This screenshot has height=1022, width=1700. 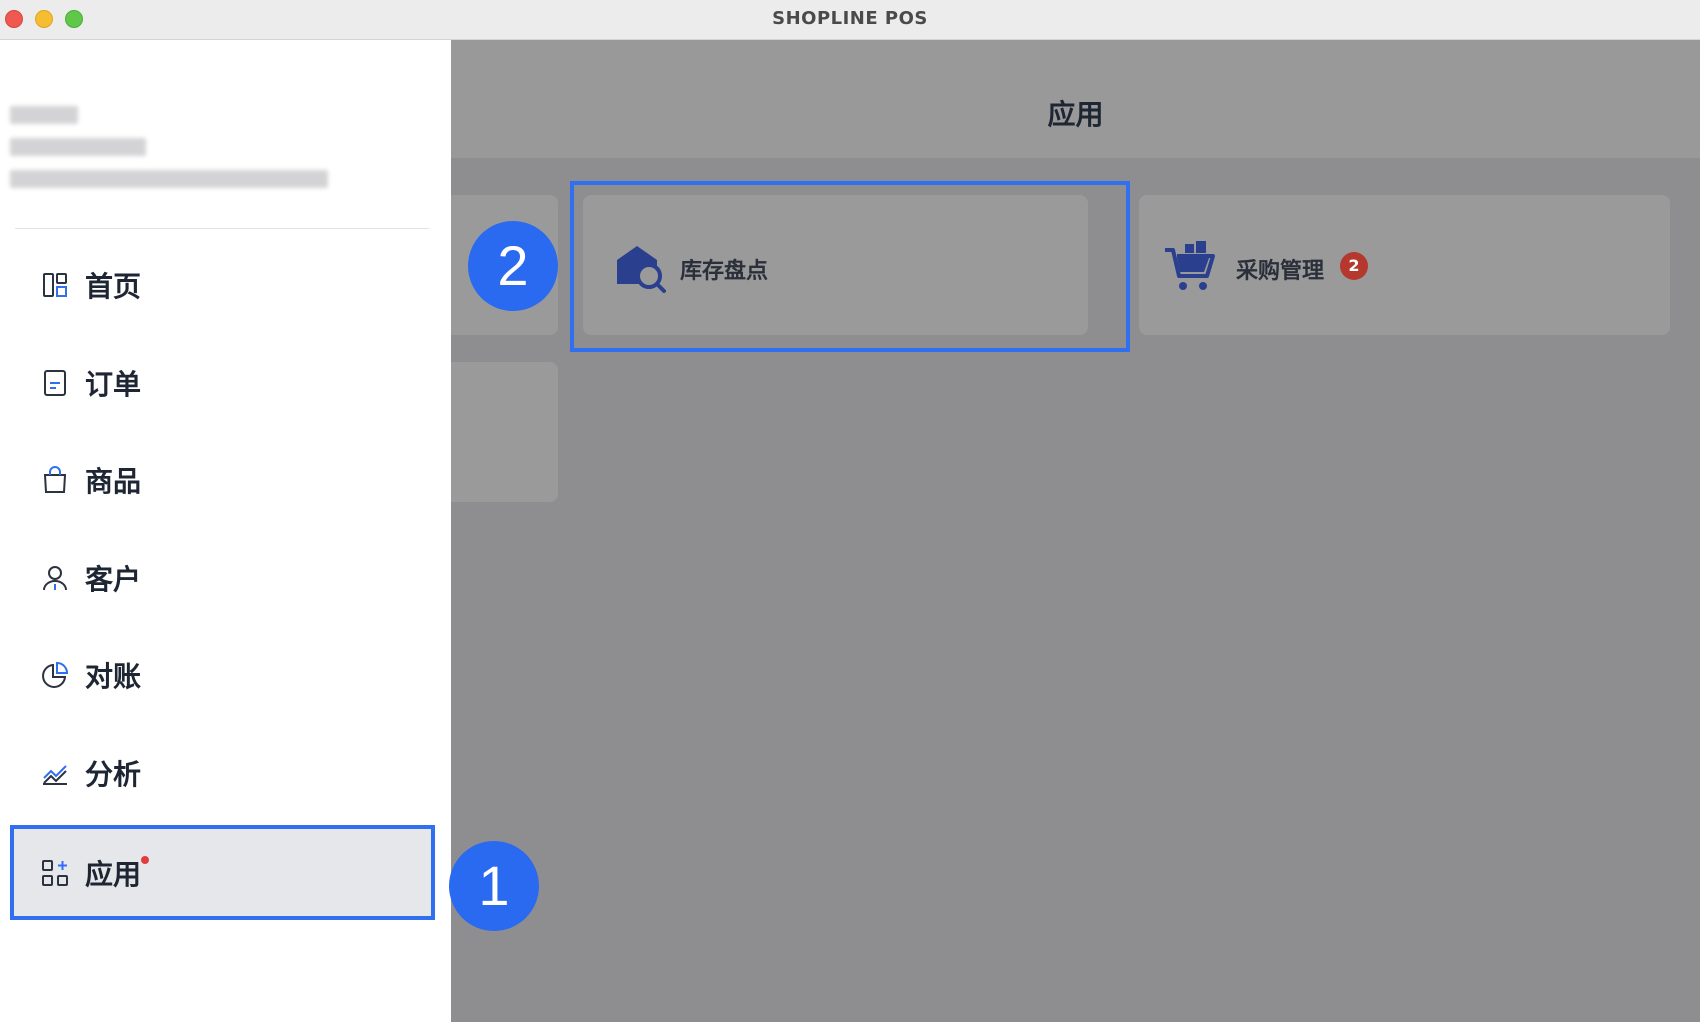 What do you see at coordinates (1190, 267) in the screenshot?
I see `cart-icon` at bounding box center [1190, 267].